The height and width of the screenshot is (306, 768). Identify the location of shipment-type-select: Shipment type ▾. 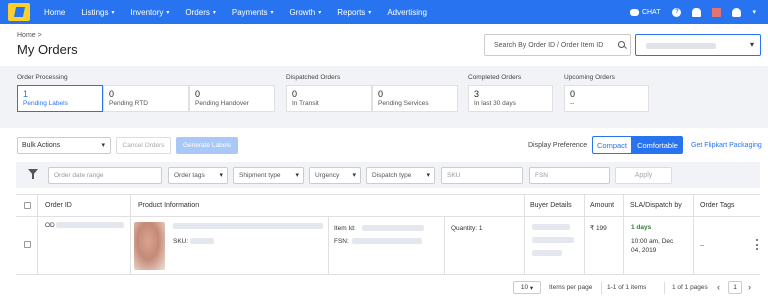
(268, 175).